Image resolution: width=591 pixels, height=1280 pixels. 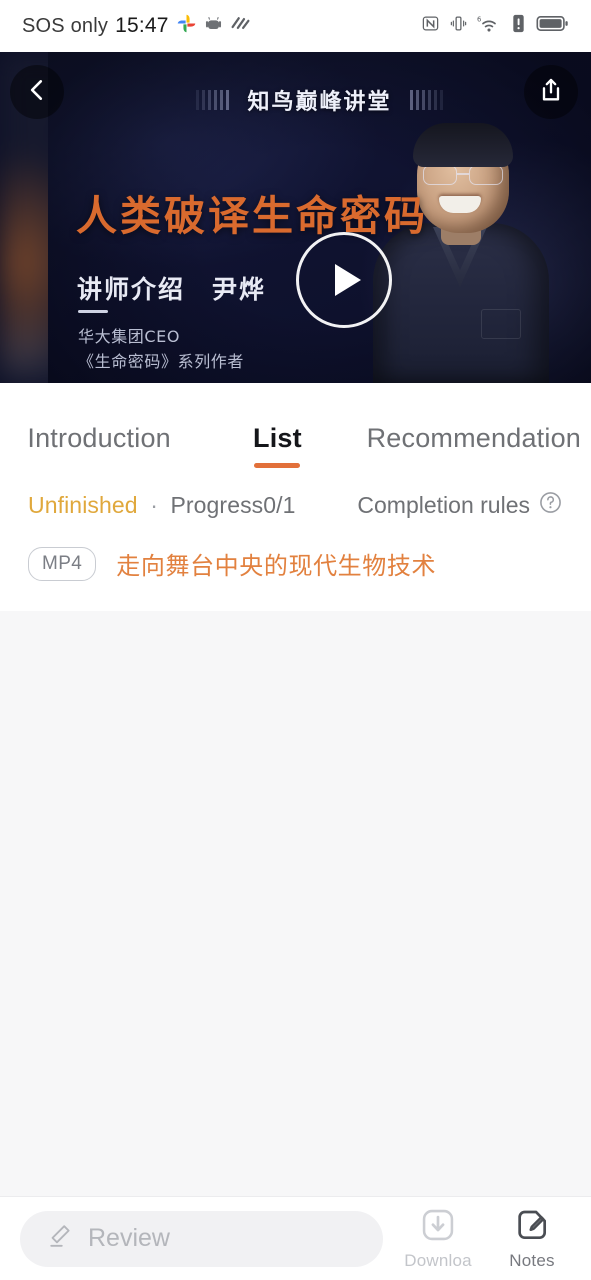 I want to click on vibrate-icon, so click(x=458, y=26).